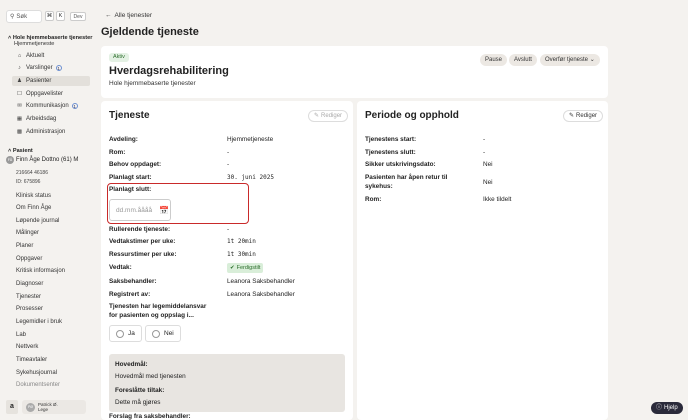 This screenshot has width=688, height=420. What do you see at coordinates (379, 186) in the screenshot?
I see `label-open-return-2: sykehus:` at bounding box center [379, 186].